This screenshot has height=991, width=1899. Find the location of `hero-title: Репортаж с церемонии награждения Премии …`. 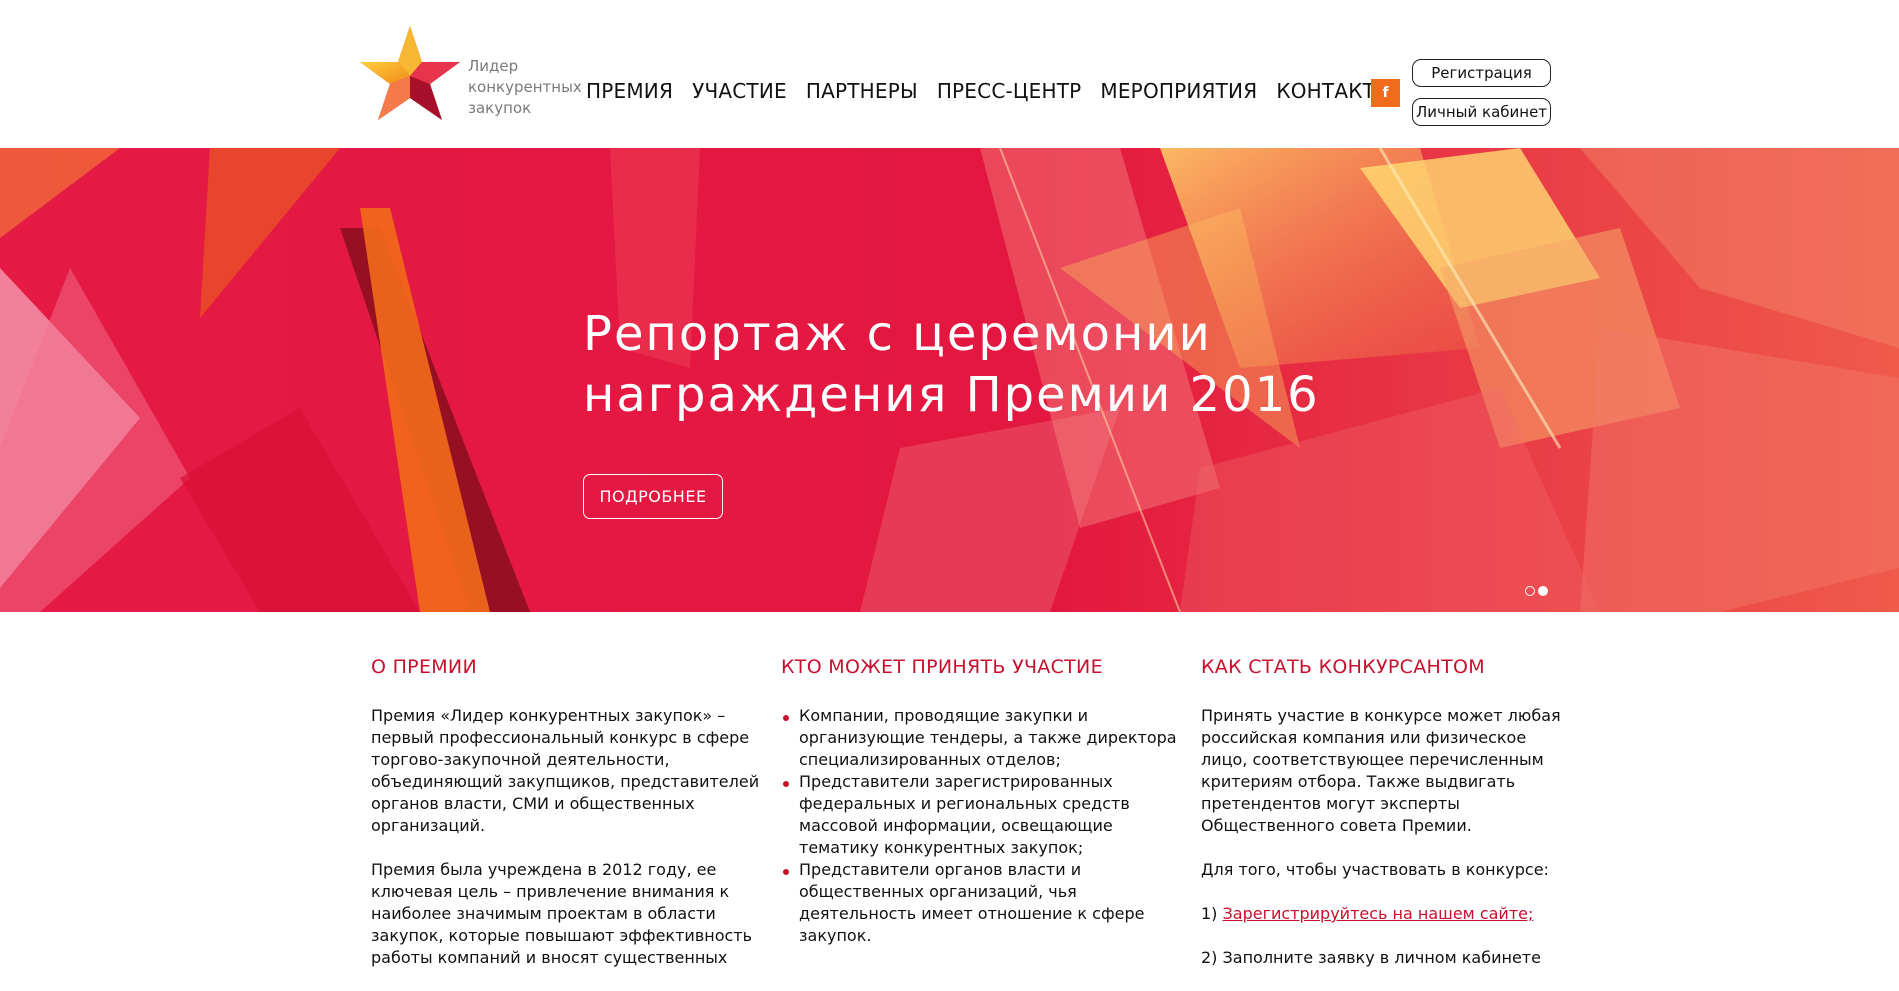

hero-title: Репортаж с церемонии награждения Премии … is located at coordinates (983, 365).